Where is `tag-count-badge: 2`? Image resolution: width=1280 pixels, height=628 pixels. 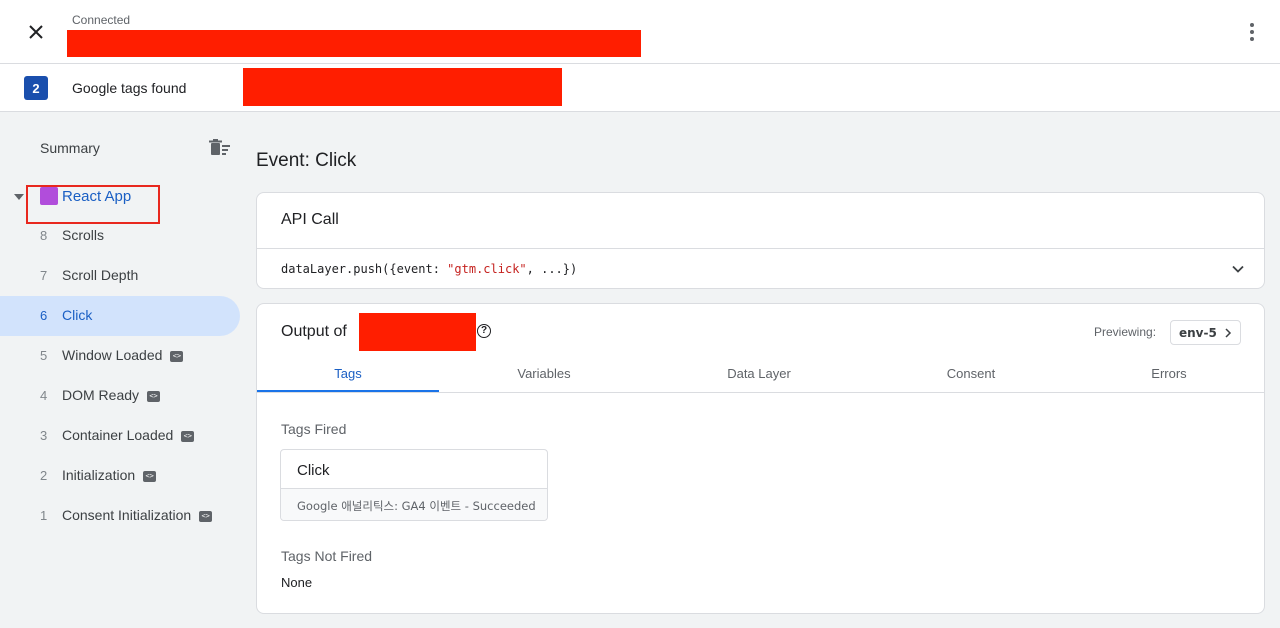 tag-count-badge: 2 is located at coordinates (36, 88).